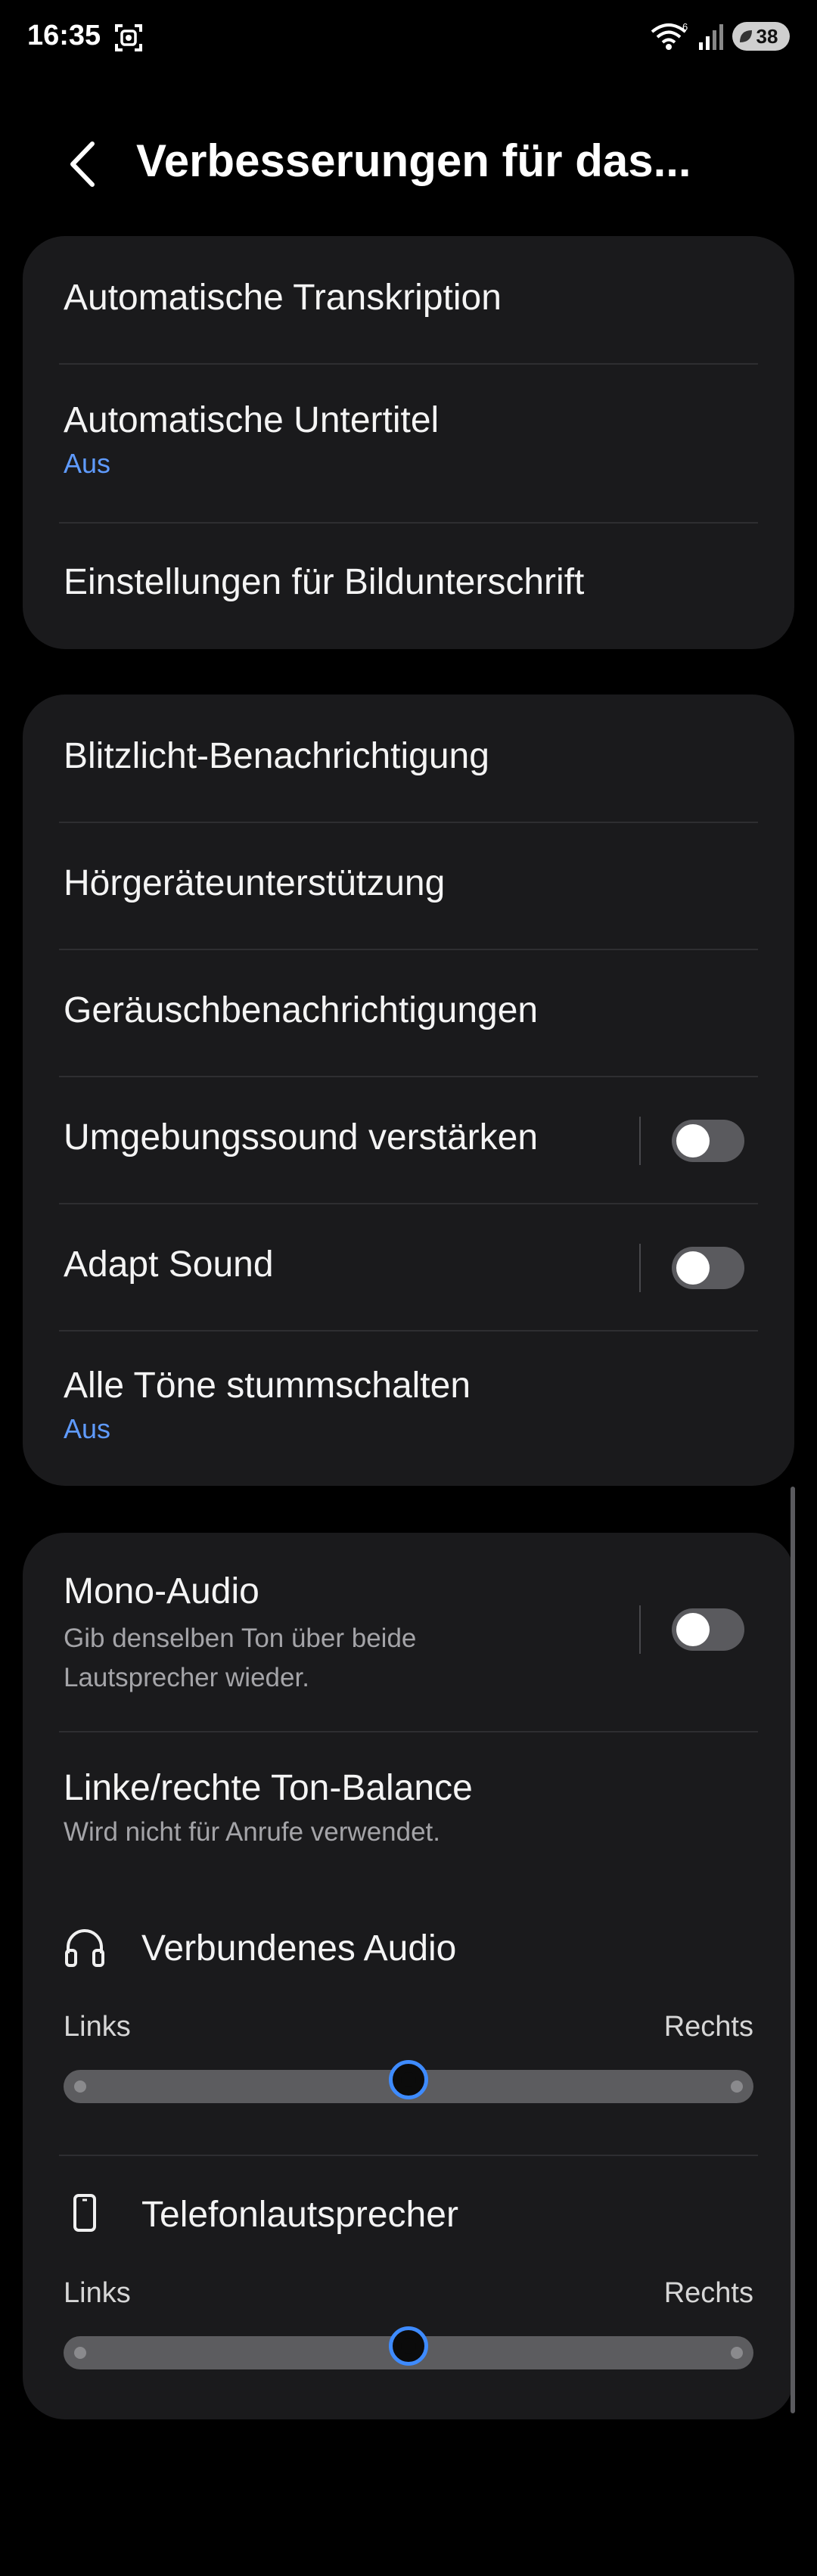 This screenshot has width=817, height=2576. What do you see at coordinates (276, 756) in the screenshot?
I see `item-label: Blitzlicht-Benachrichtigung` at bounding box center [276, 756].